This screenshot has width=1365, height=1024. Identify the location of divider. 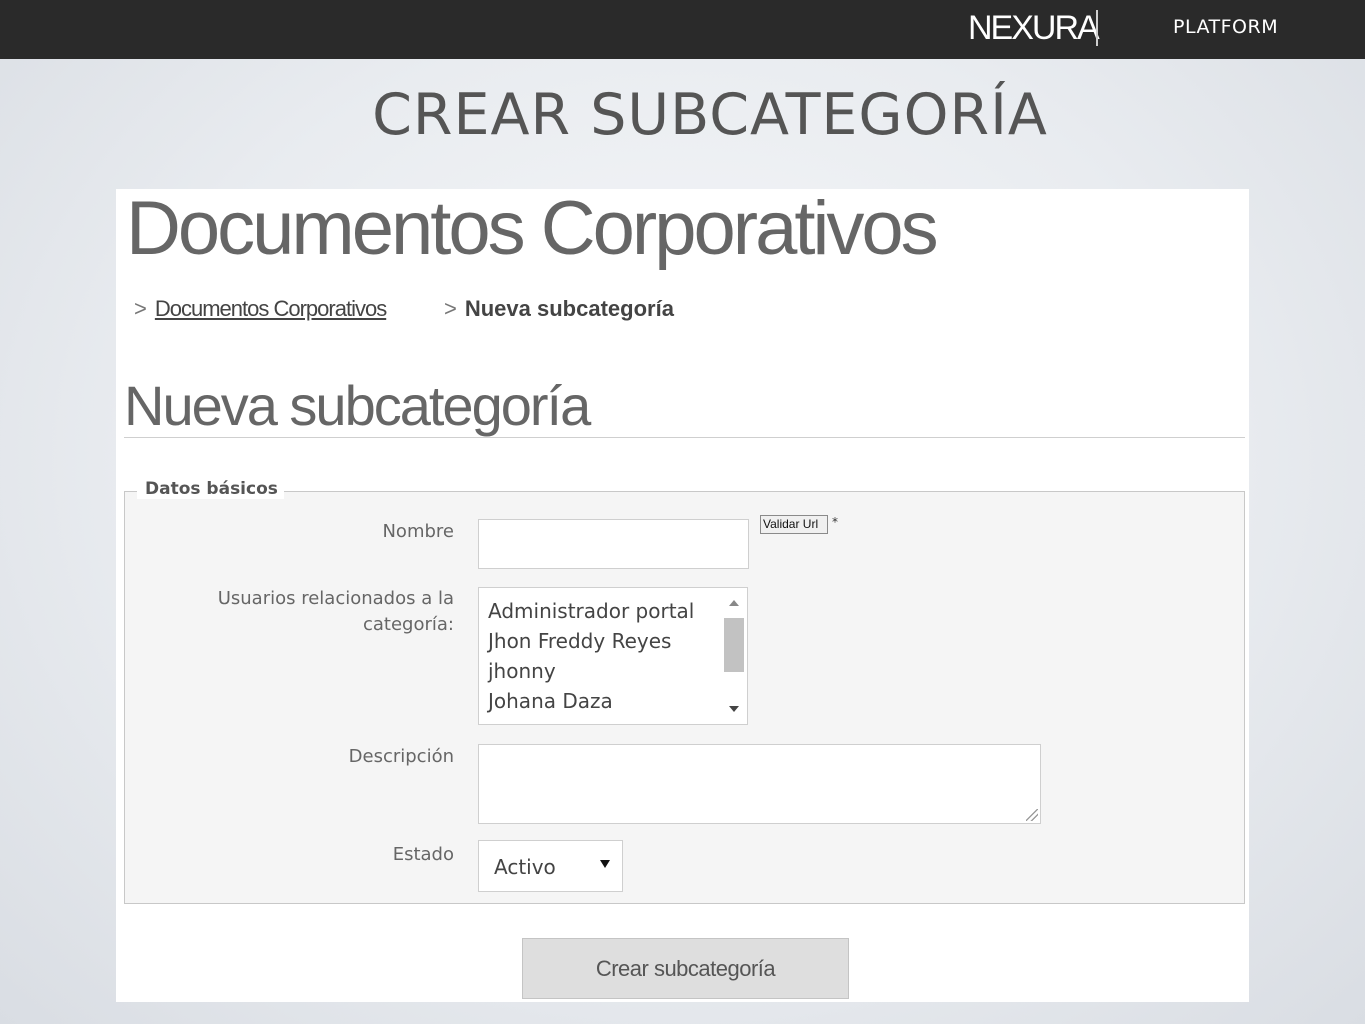
(684, 437).